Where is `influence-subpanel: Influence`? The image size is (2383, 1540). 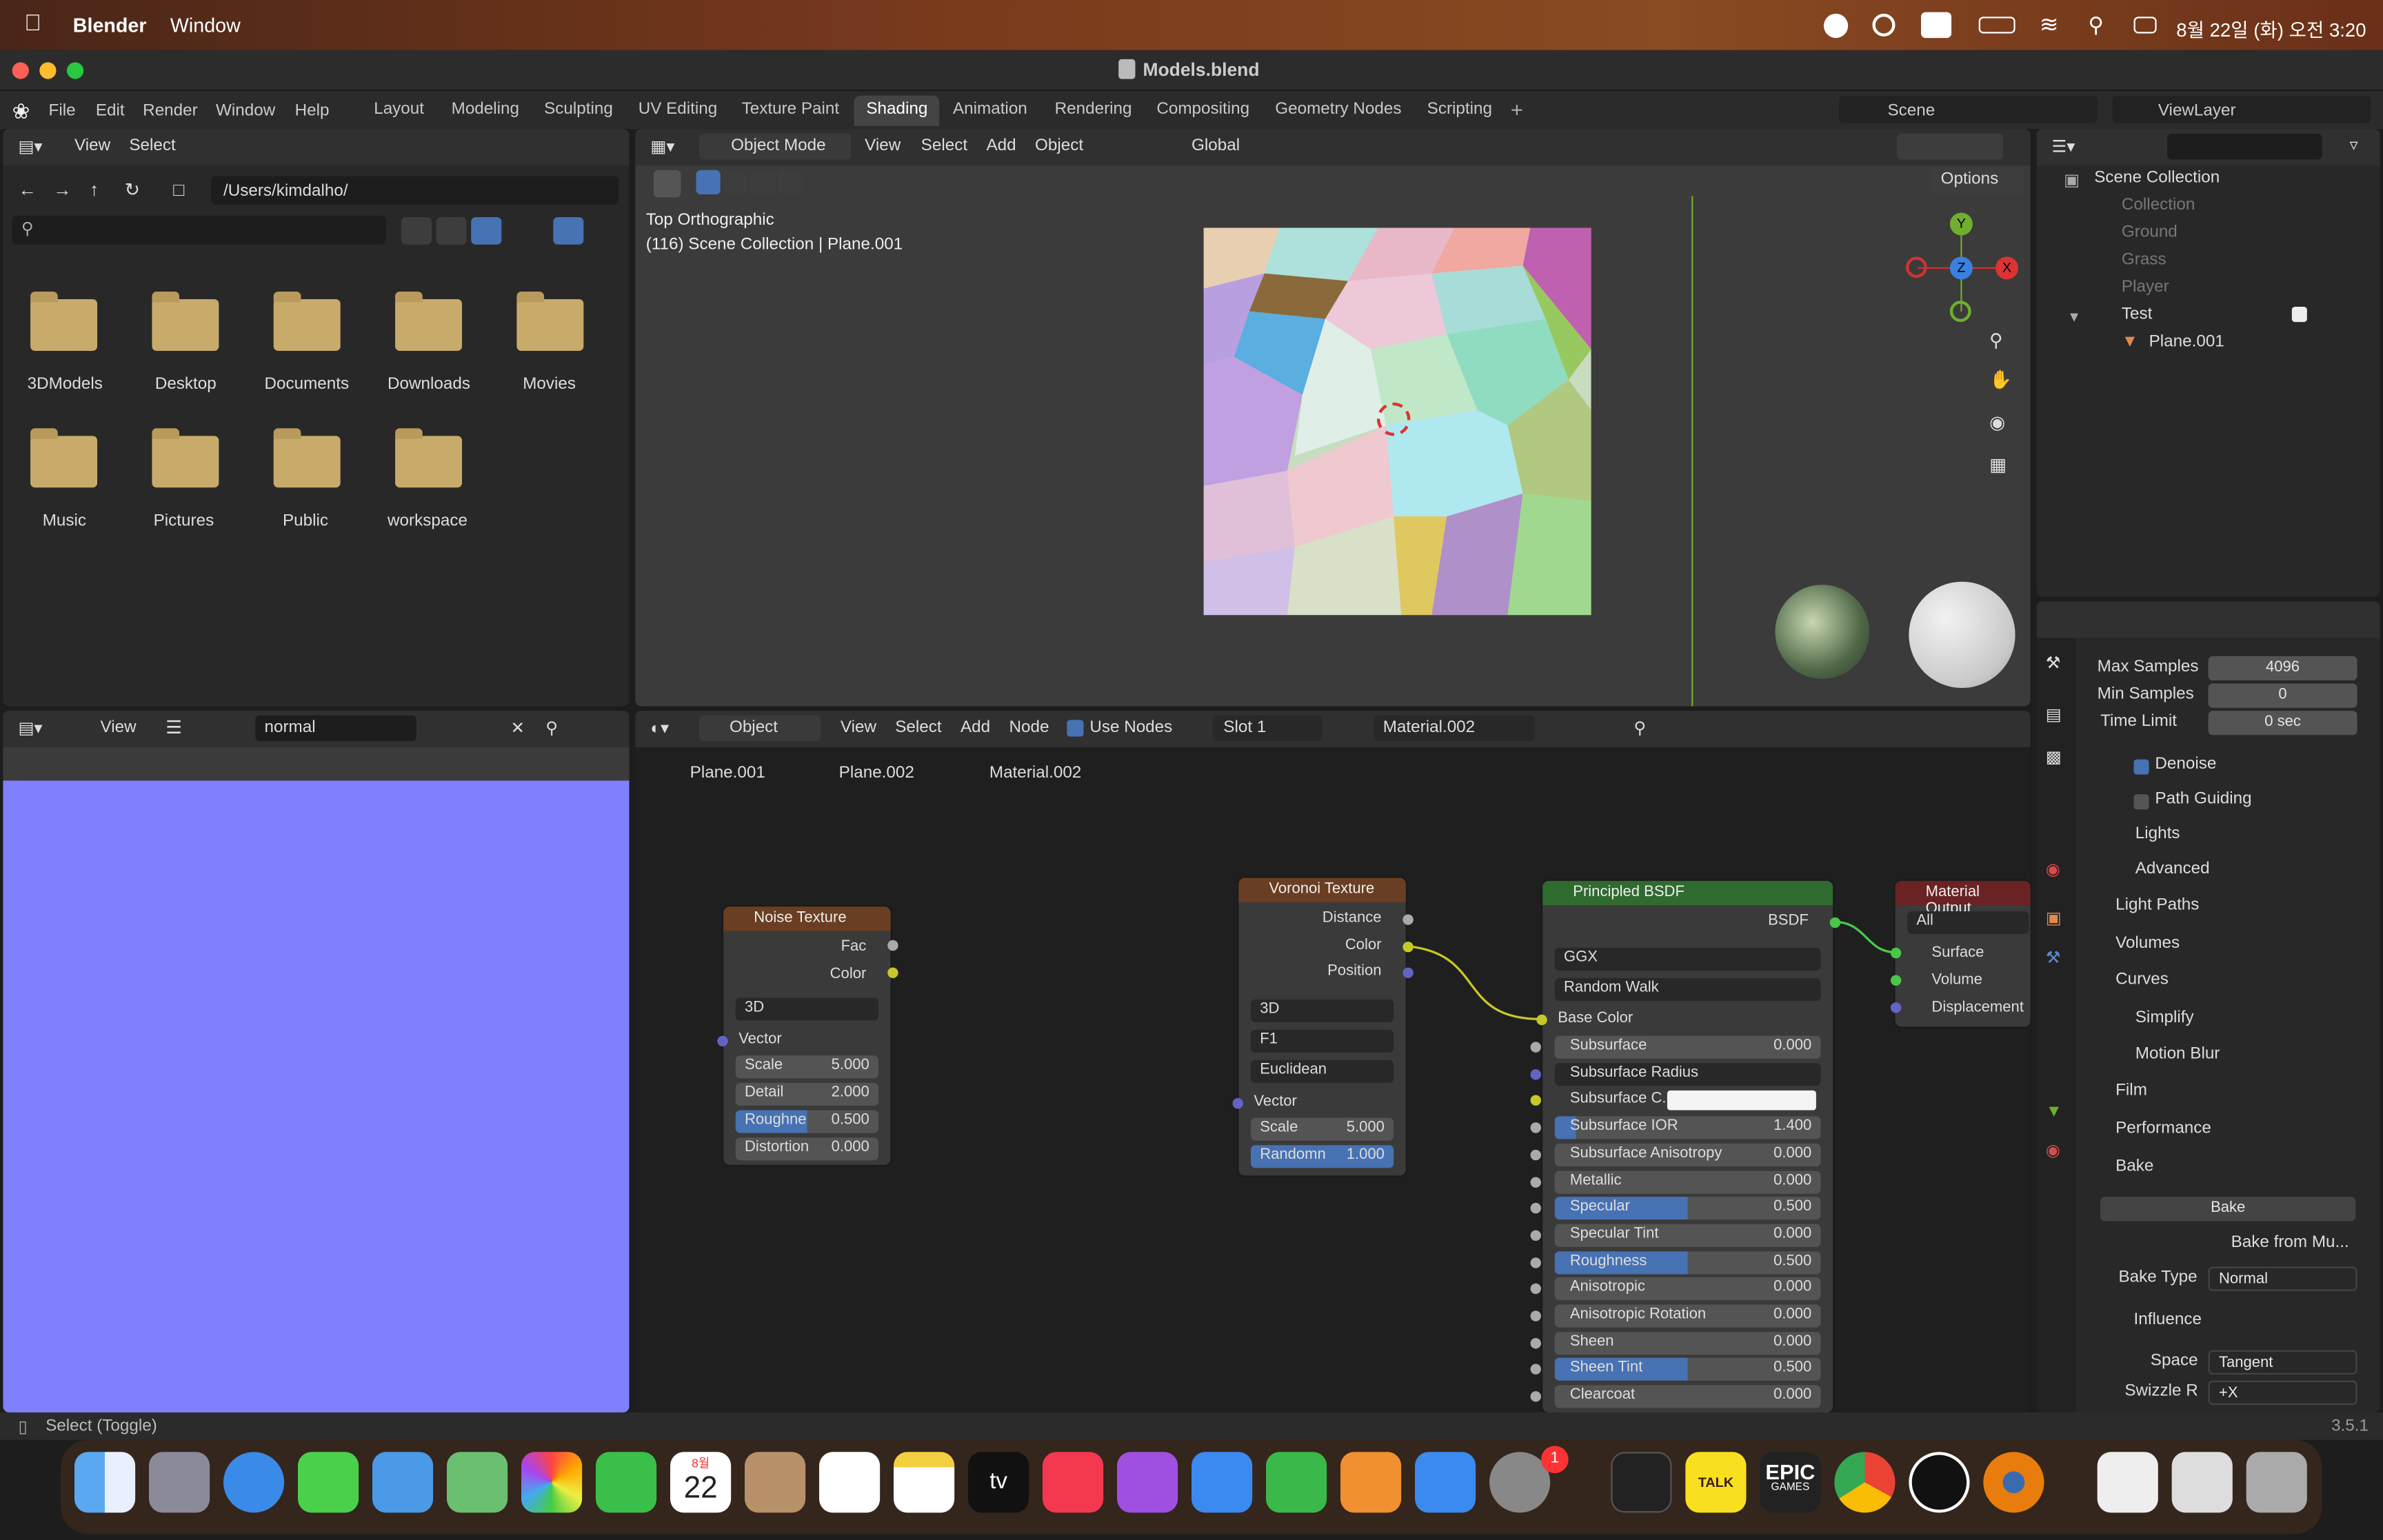 influence-subpanel: Influence is located at coordinates (2168, 1319).